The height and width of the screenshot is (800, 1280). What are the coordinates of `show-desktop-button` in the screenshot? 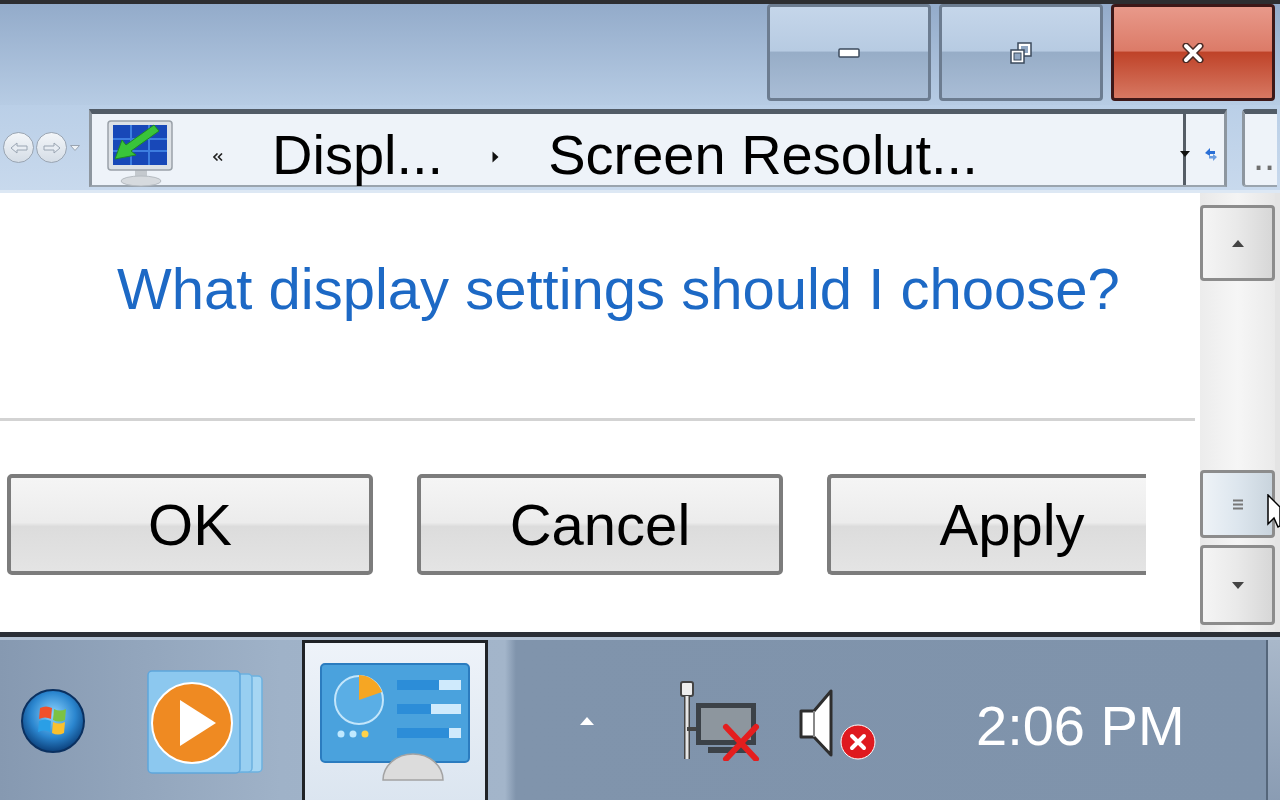 It's located at (1273, 720).